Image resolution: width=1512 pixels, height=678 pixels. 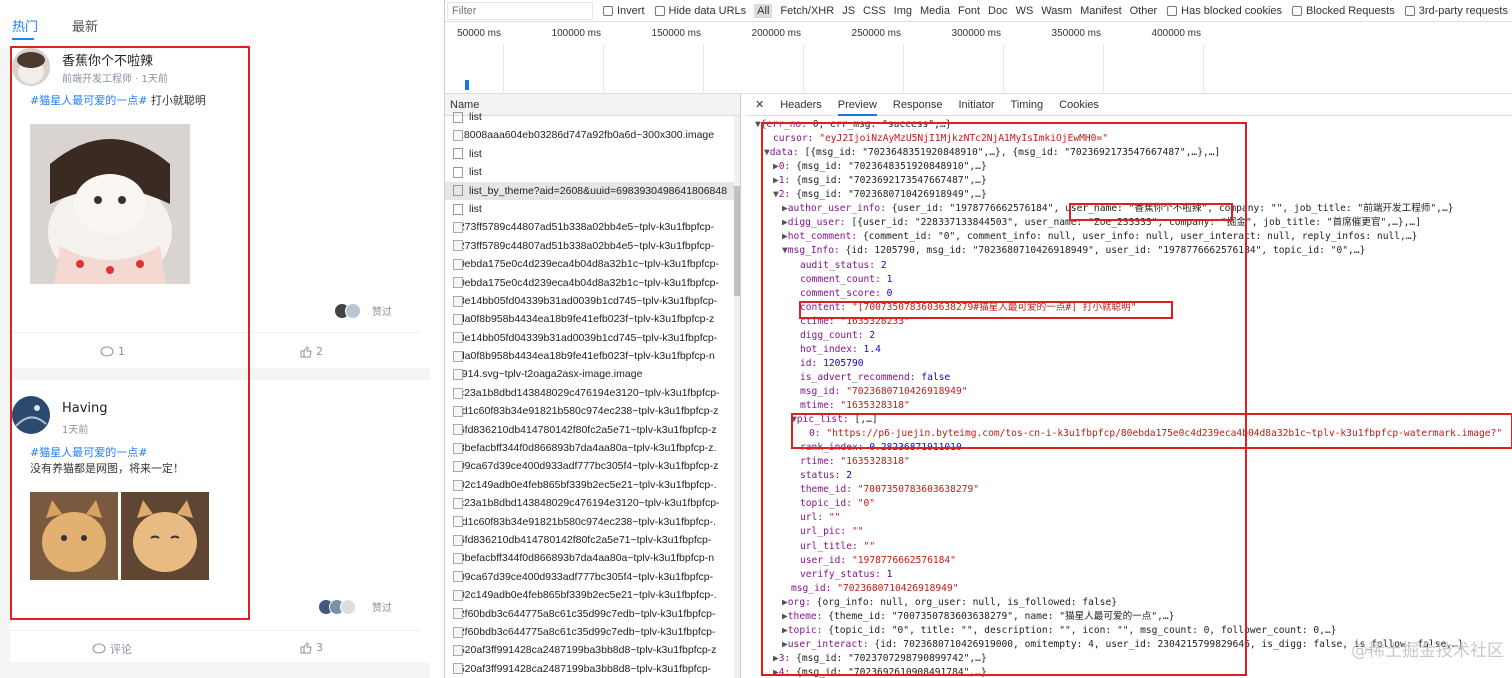 What do you see at coordinates (110, 204) in the screenshot?
I see `cat-photo` at bounding box center [110, 204].